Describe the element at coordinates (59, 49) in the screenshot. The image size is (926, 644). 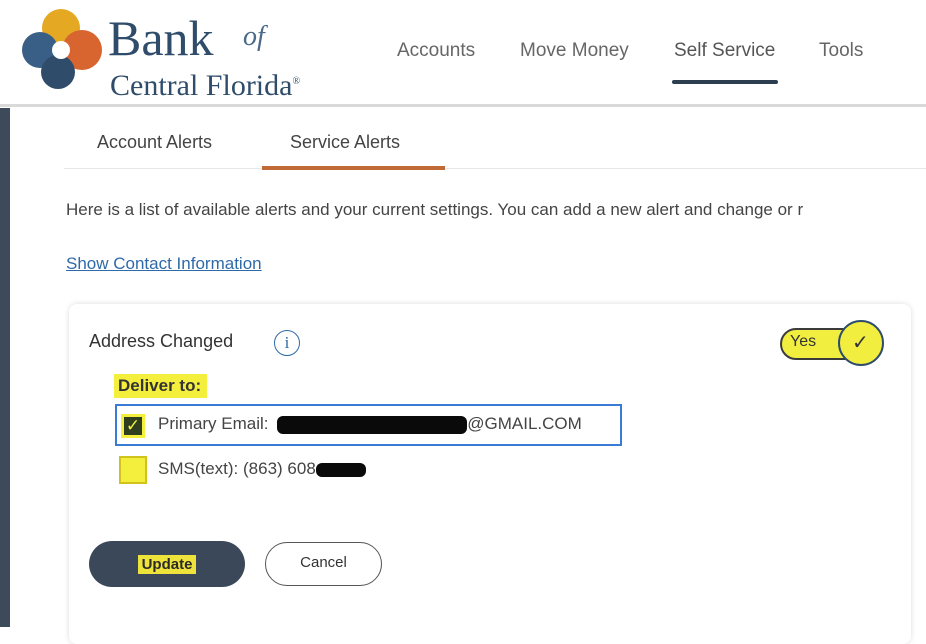
I see `bank-logo-icon` at that location.